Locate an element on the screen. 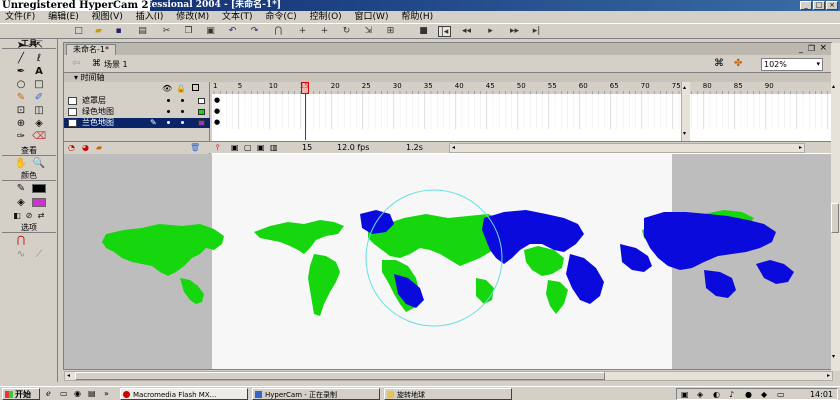  layer-row-blue-map: 兰色地图 ✎ is located at coordinates (137, 123).